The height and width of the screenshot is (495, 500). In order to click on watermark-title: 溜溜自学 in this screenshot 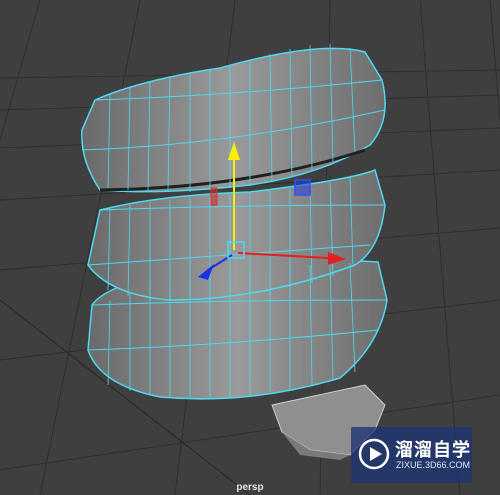, I will do `click(433, 450)`.